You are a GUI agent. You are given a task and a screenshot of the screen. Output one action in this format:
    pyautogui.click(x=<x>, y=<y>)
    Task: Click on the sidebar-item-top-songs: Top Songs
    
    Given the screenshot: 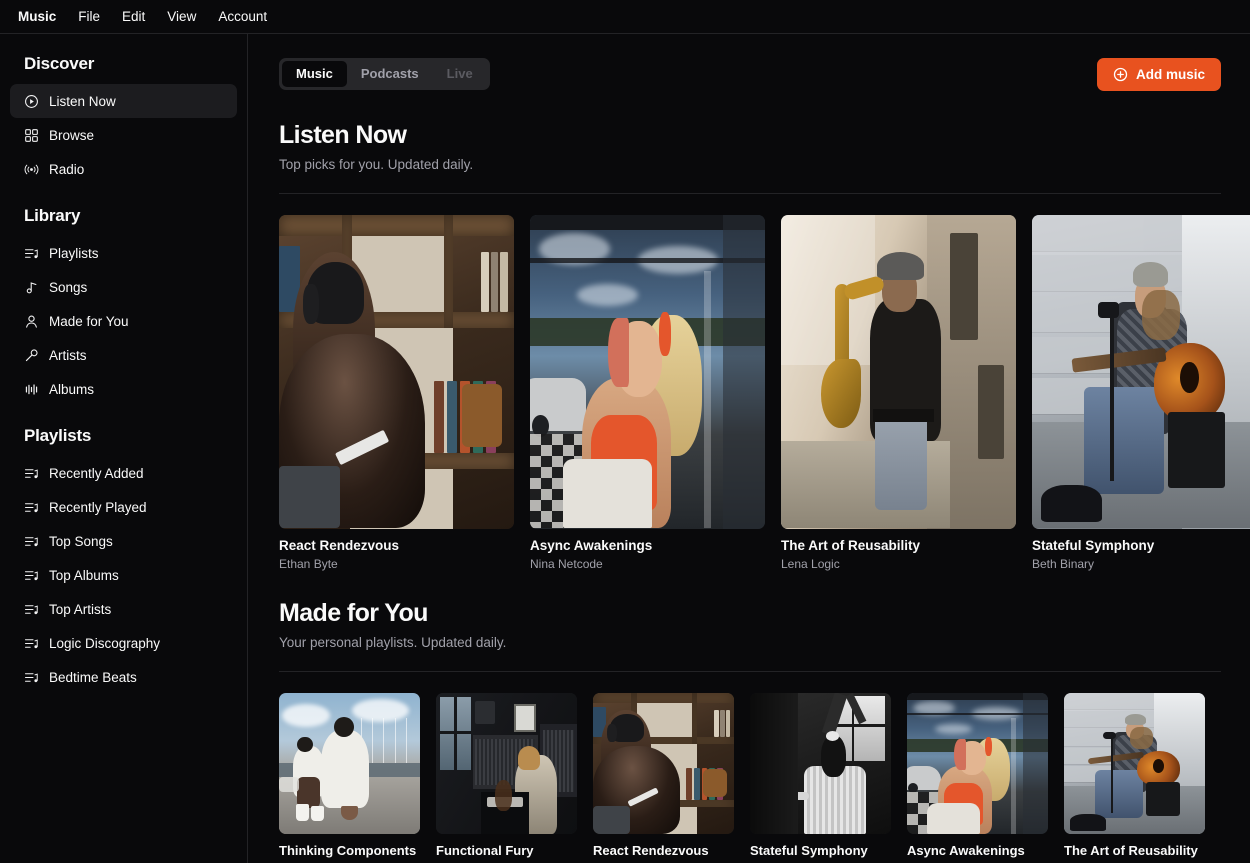 What is the action you would take?
    pyautogui.click(x=123, y=541)
    